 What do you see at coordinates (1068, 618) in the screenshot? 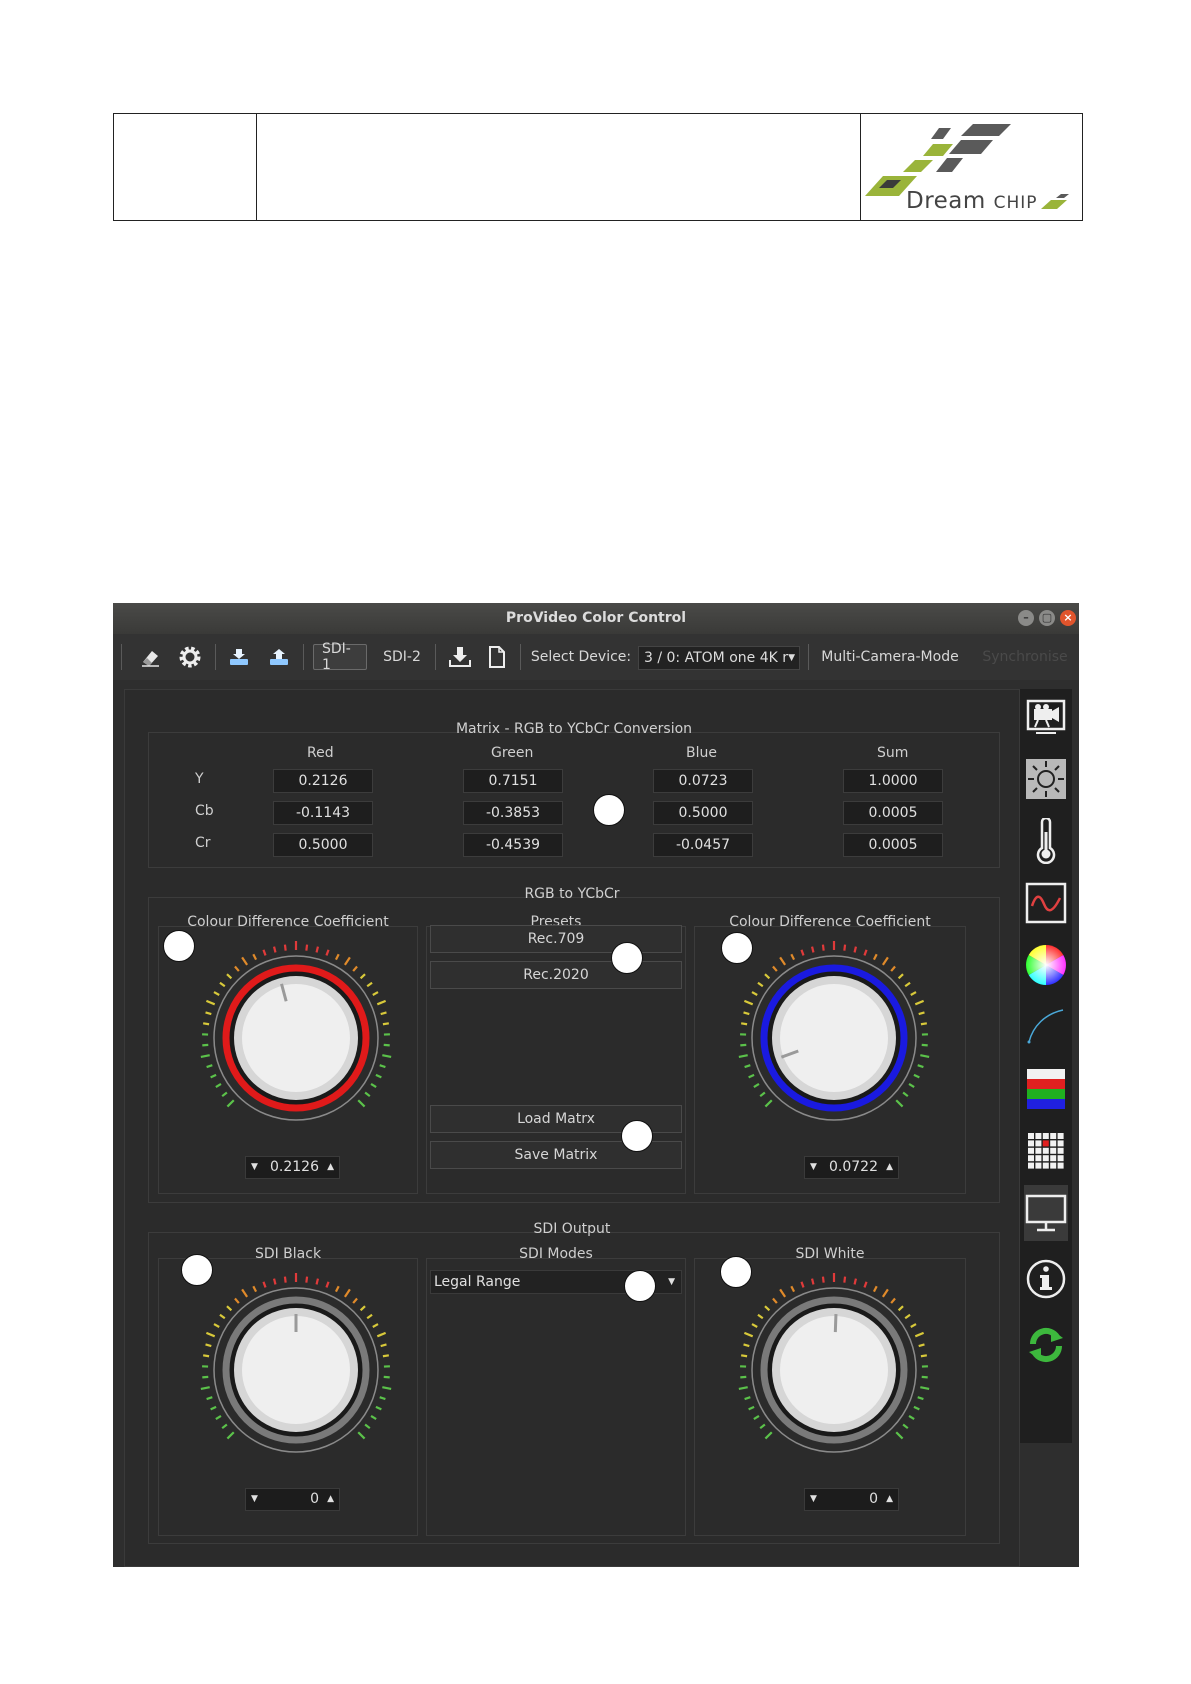
I see `close-button: ×` at bounding box center [1068, 618].